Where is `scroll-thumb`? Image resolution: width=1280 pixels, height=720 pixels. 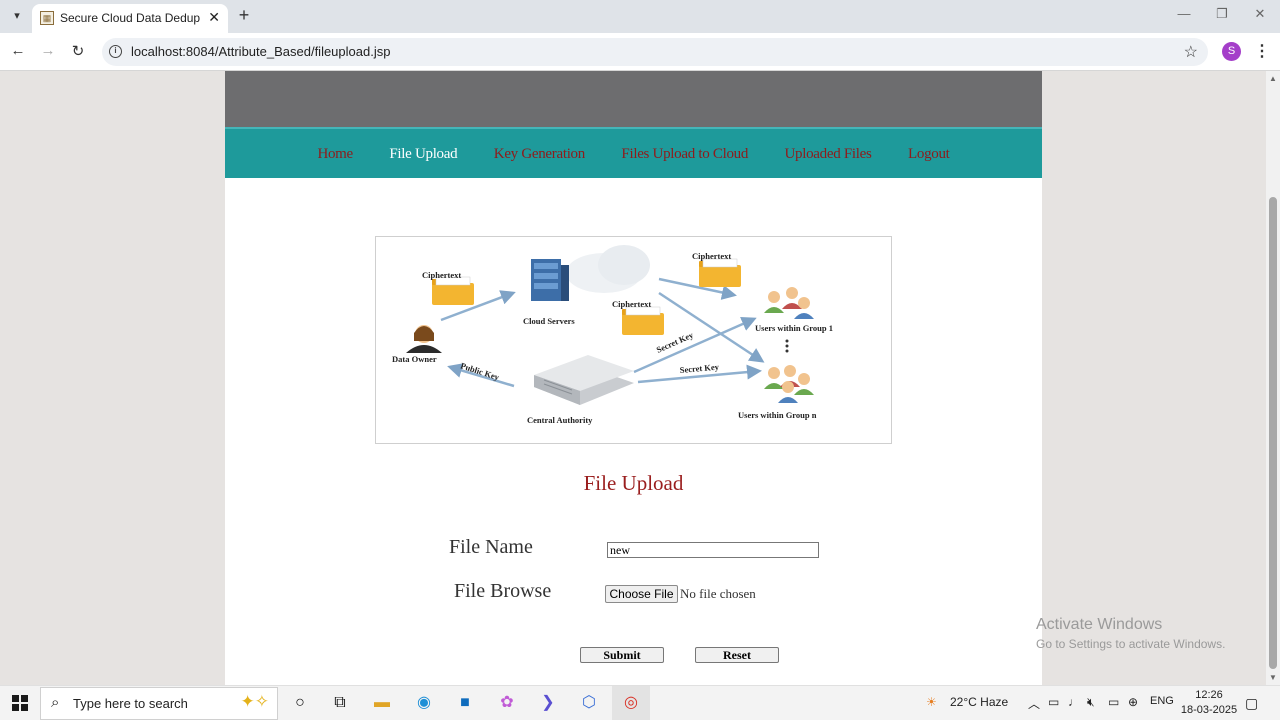
scroll-thumb is located at coordinates (1273, 433).